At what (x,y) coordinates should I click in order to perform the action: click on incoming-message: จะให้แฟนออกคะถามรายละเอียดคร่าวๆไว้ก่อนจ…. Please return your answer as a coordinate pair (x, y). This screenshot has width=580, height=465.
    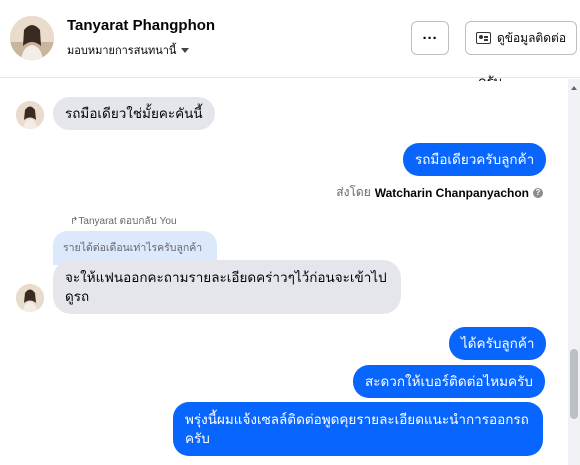
    Looking at the image, I should click on (227, 287).